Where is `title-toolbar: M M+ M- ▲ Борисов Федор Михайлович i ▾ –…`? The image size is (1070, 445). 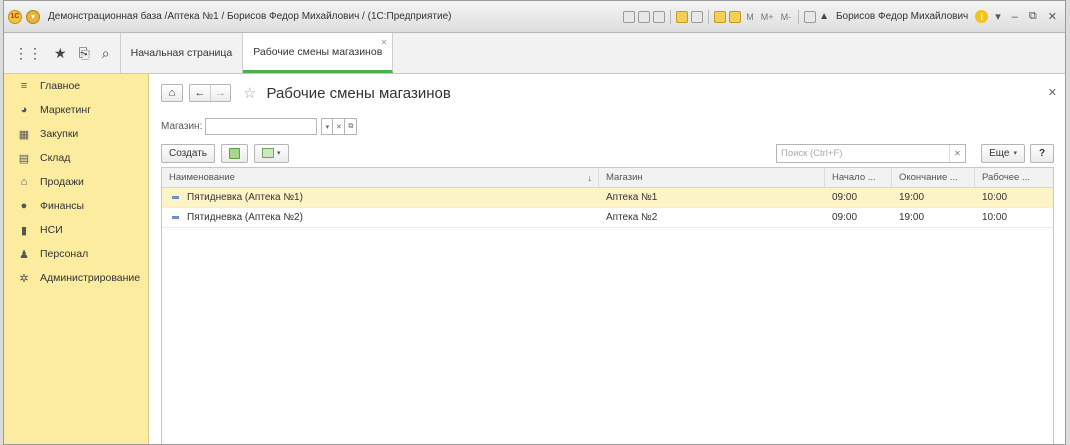 title-toolbar: M M+ M- ▲ Борисов Федор Михайлович i ▾ –… is located at coordinates (842, 16).